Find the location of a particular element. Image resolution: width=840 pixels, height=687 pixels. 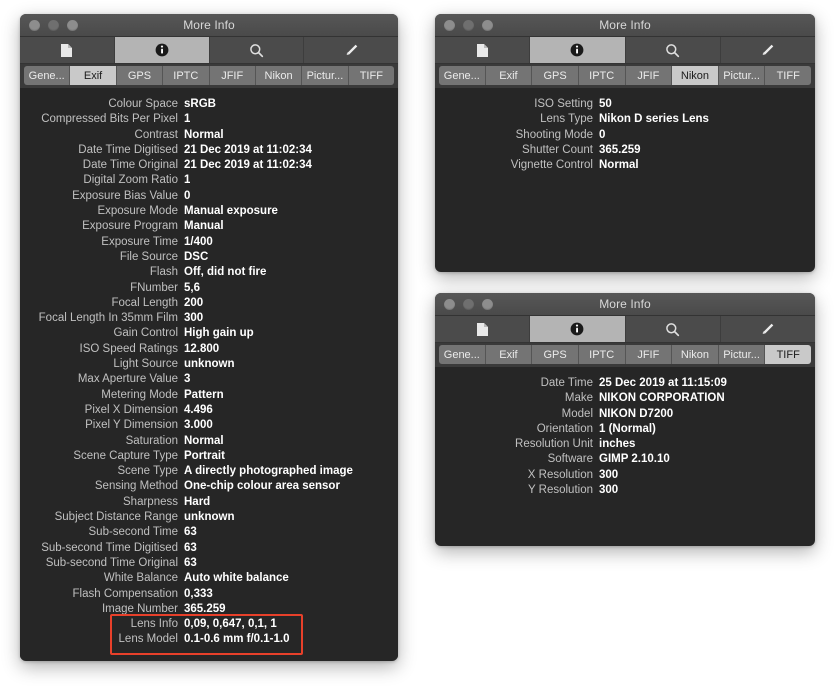

metadata-row: Flash Off, did not fire is located at coordinates (209, 272).